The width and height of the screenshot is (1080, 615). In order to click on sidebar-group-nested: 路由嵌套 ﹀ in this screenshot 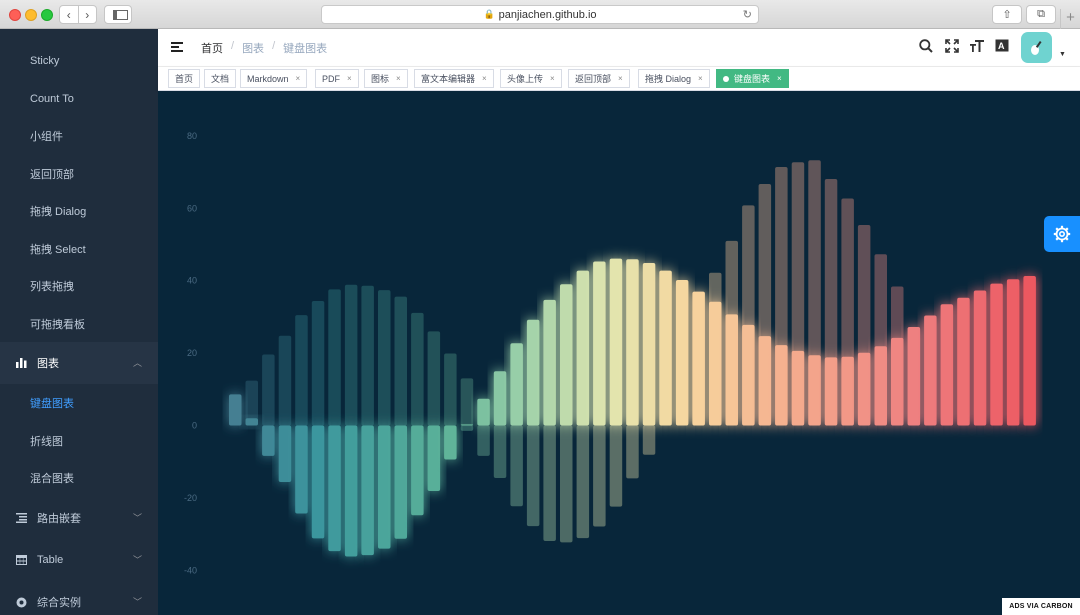, I will do `click(79, 518)`.